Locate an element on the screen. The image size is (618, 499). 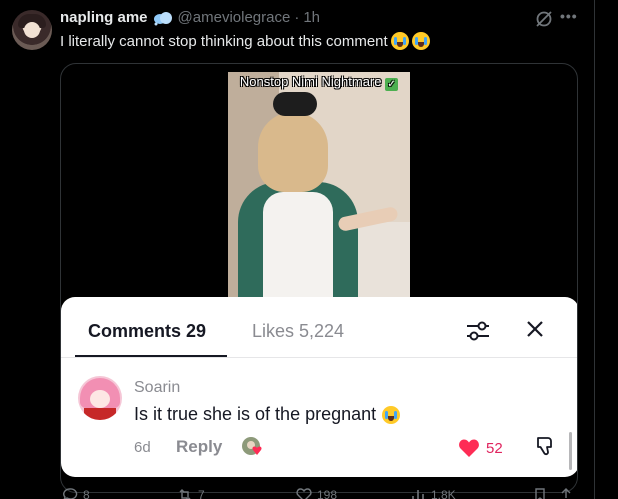
author-name: napling ame is located at coordinates (104, 17).